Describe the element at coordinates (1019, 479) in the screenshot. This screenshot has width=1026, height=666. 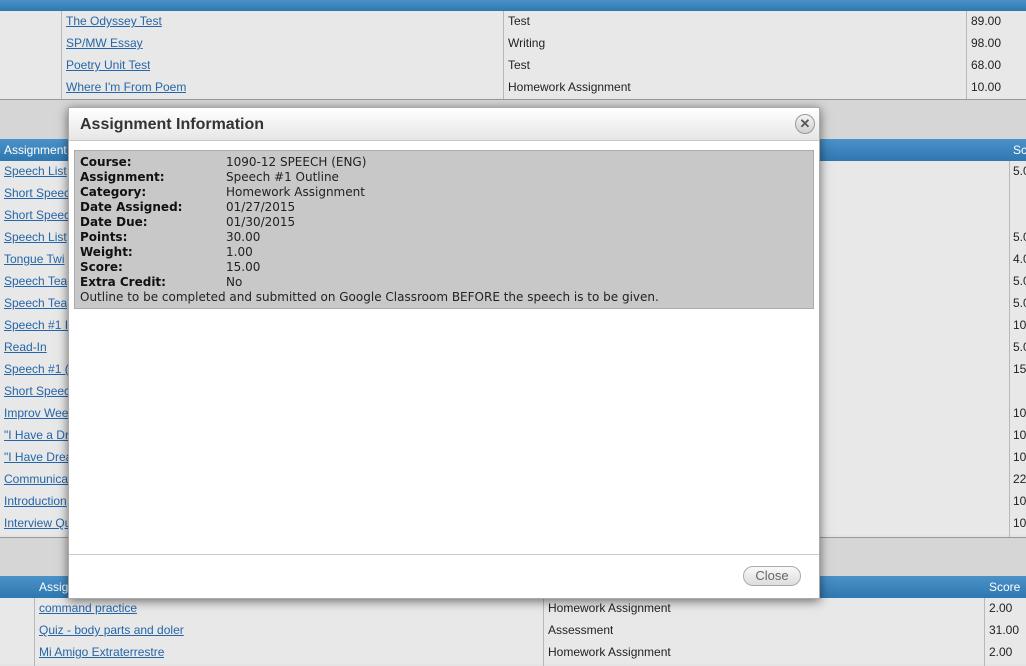
I see `score-cell: 22` at that location.